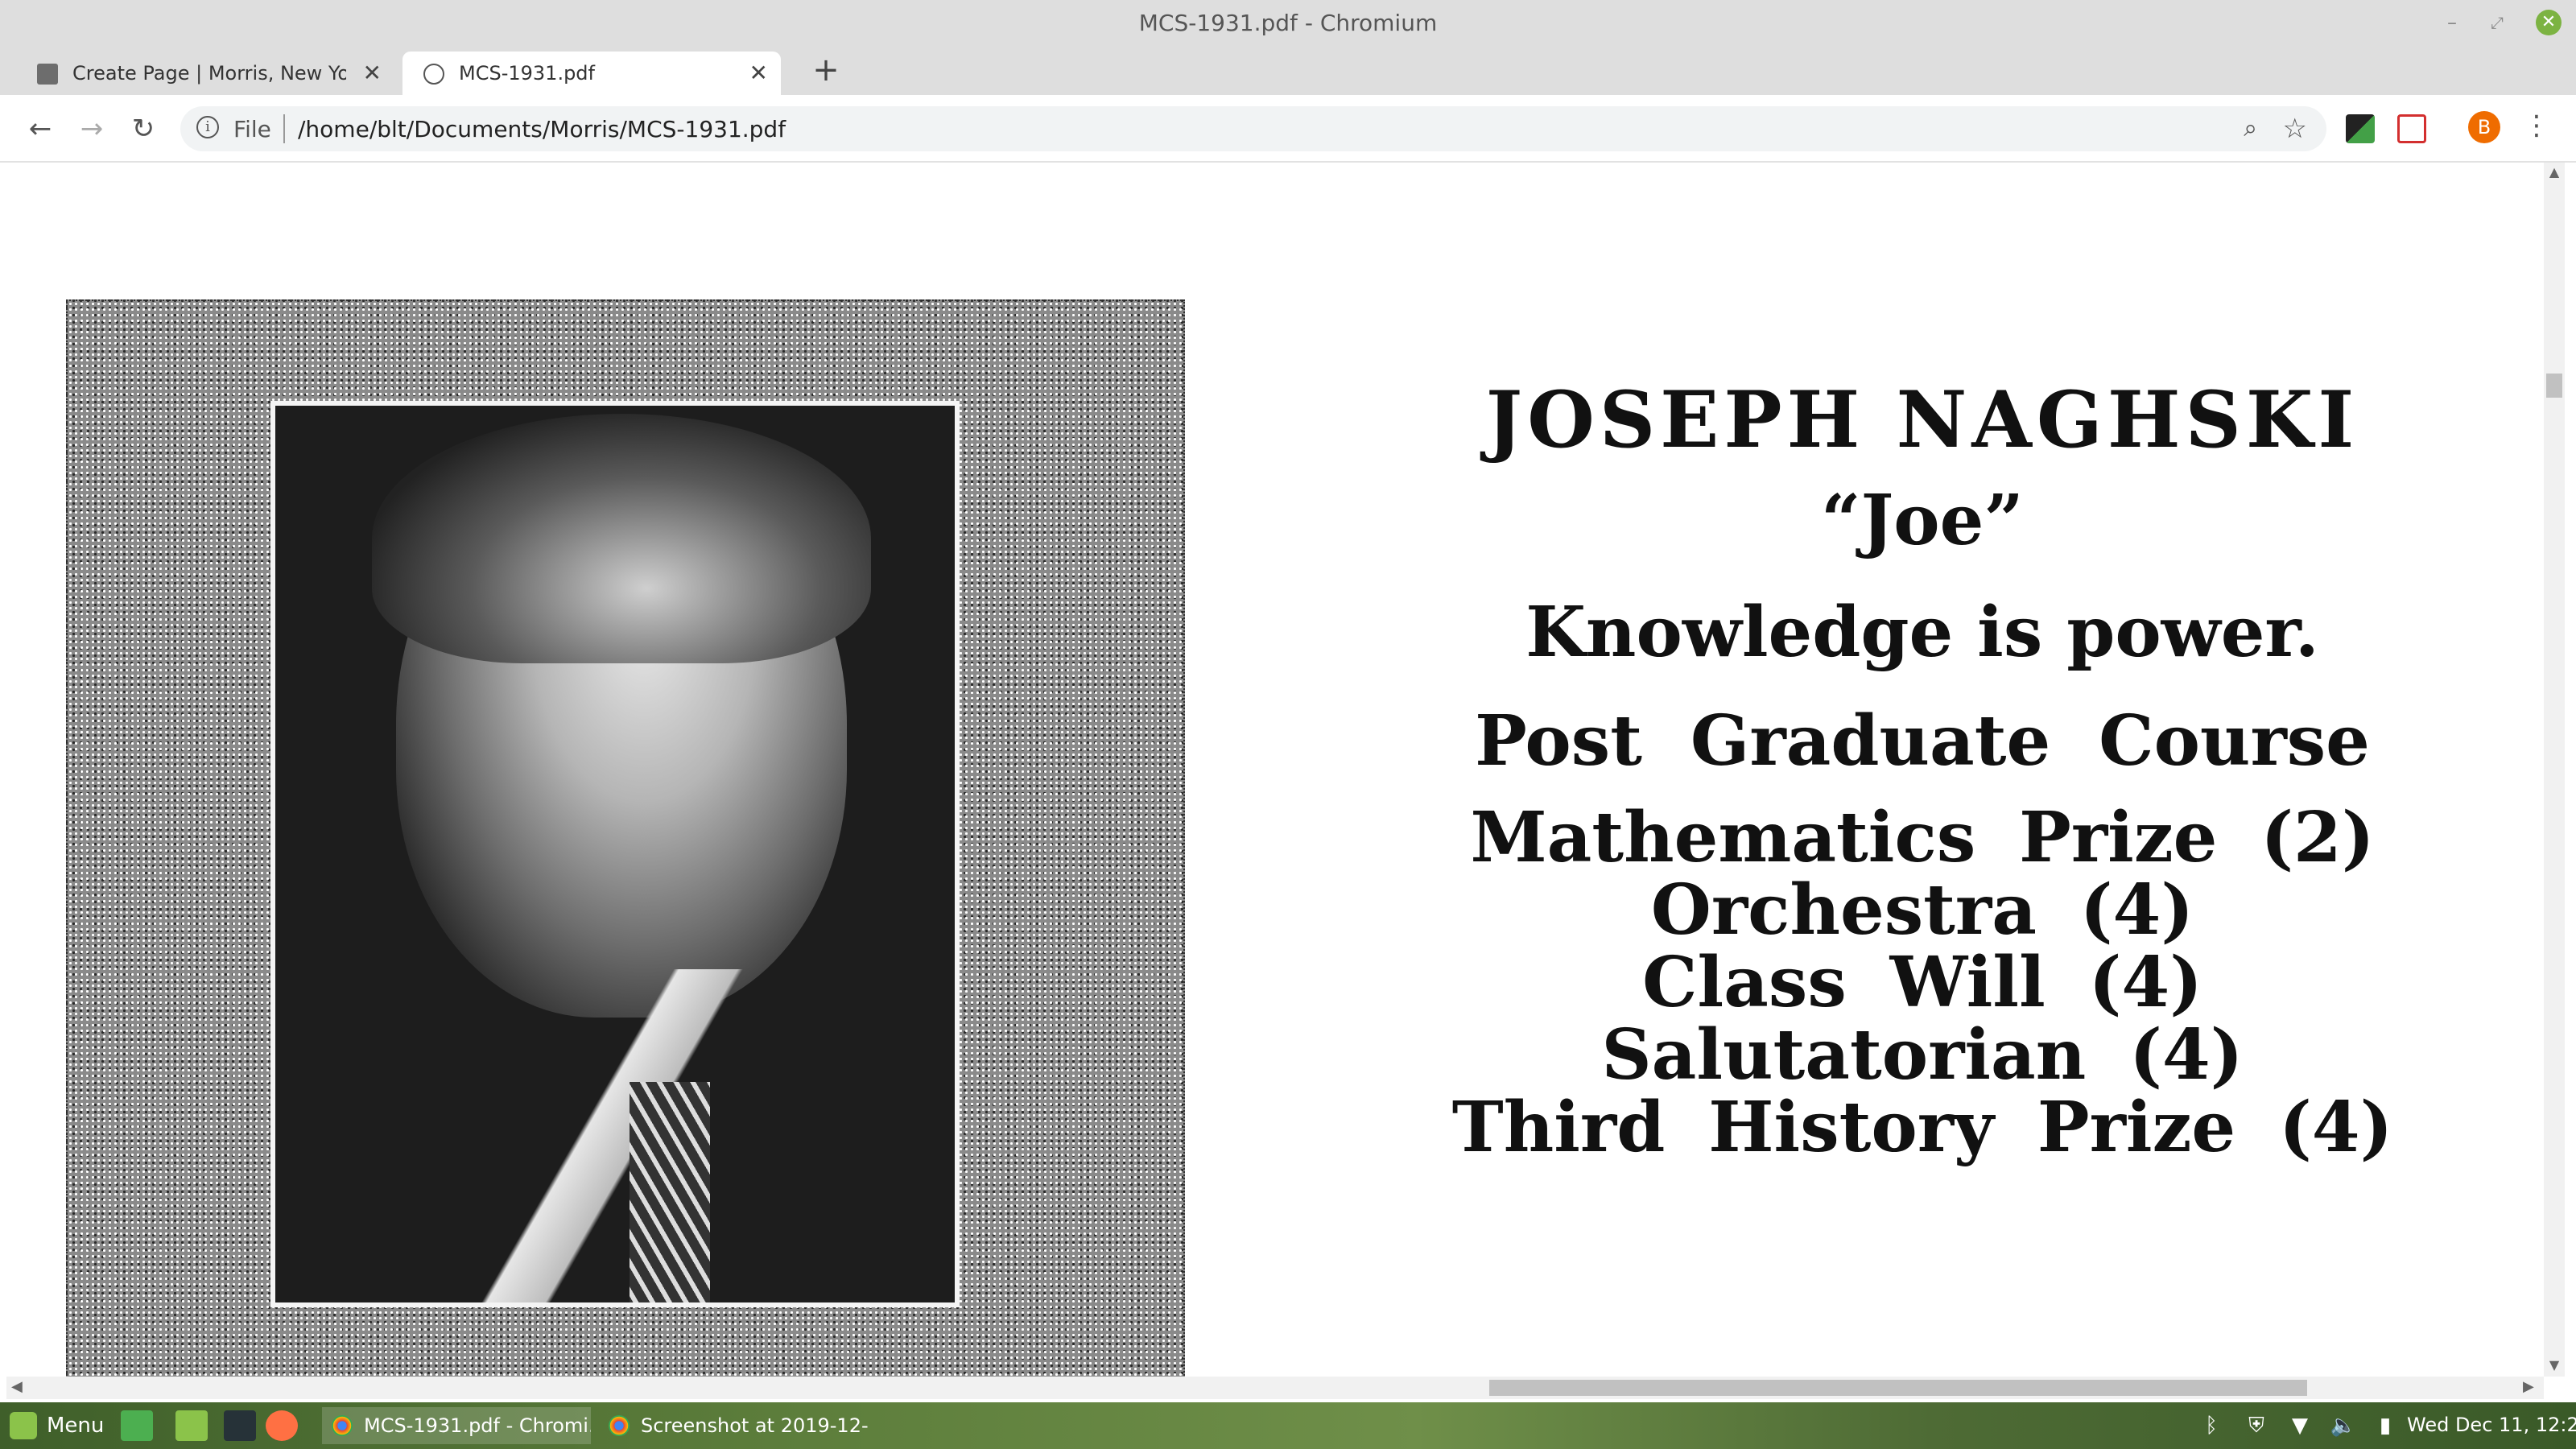 This screenshot has width=2576, height=1449. What do you see at coordinates (2528, 1386) in the screenshot?
I see `scroll-right-icon: ▶` at bounding box center [2528, 1386].